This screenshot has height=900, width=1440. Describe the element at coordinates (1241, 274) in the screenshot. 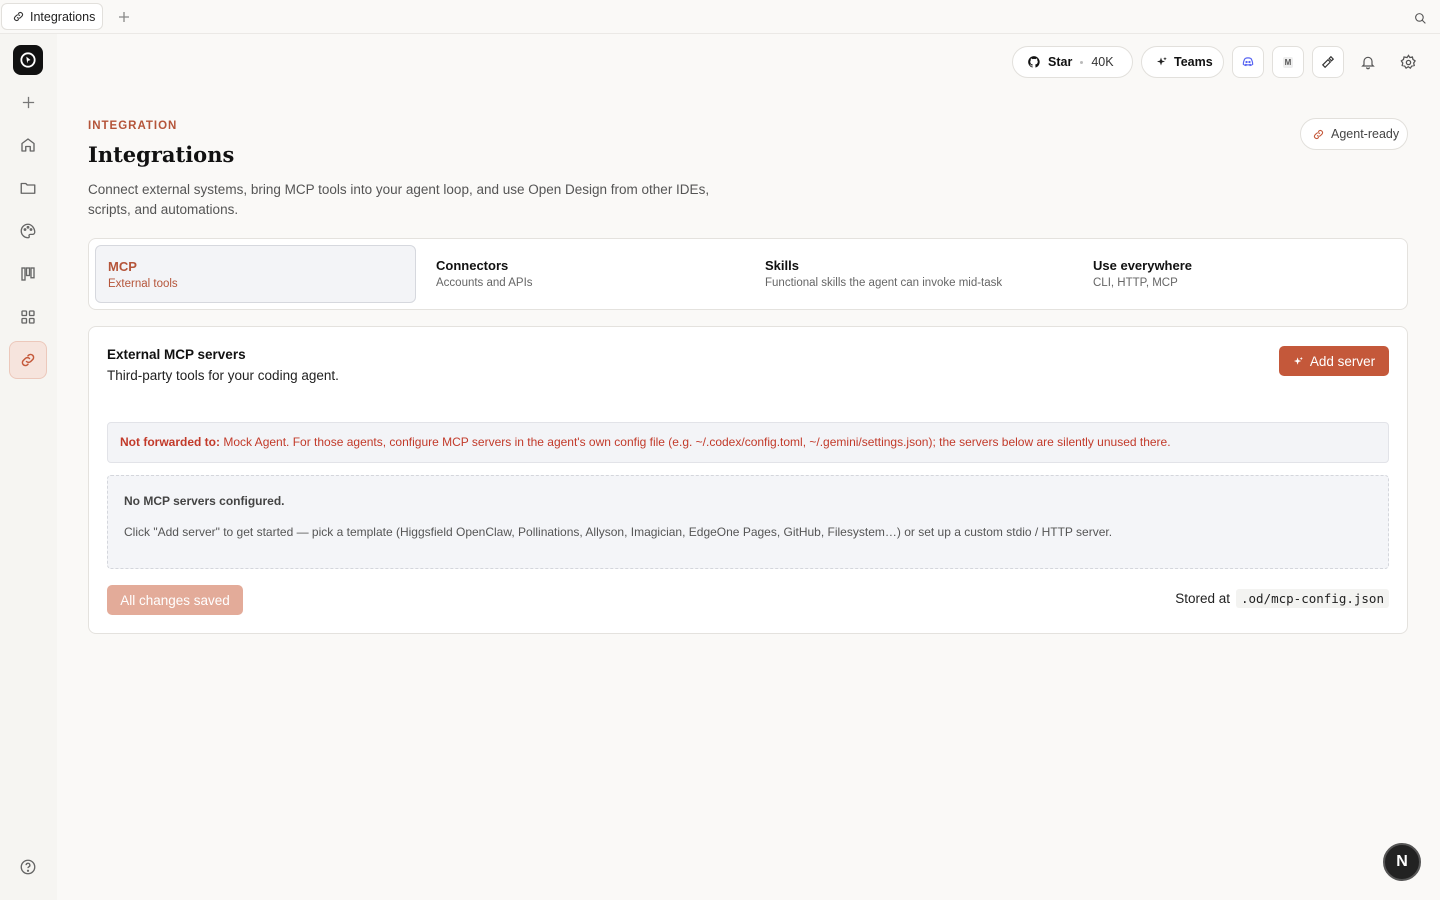

I see `tab-use-everywhere: Use everywhere CLI, HTTP, MCP` at that location.